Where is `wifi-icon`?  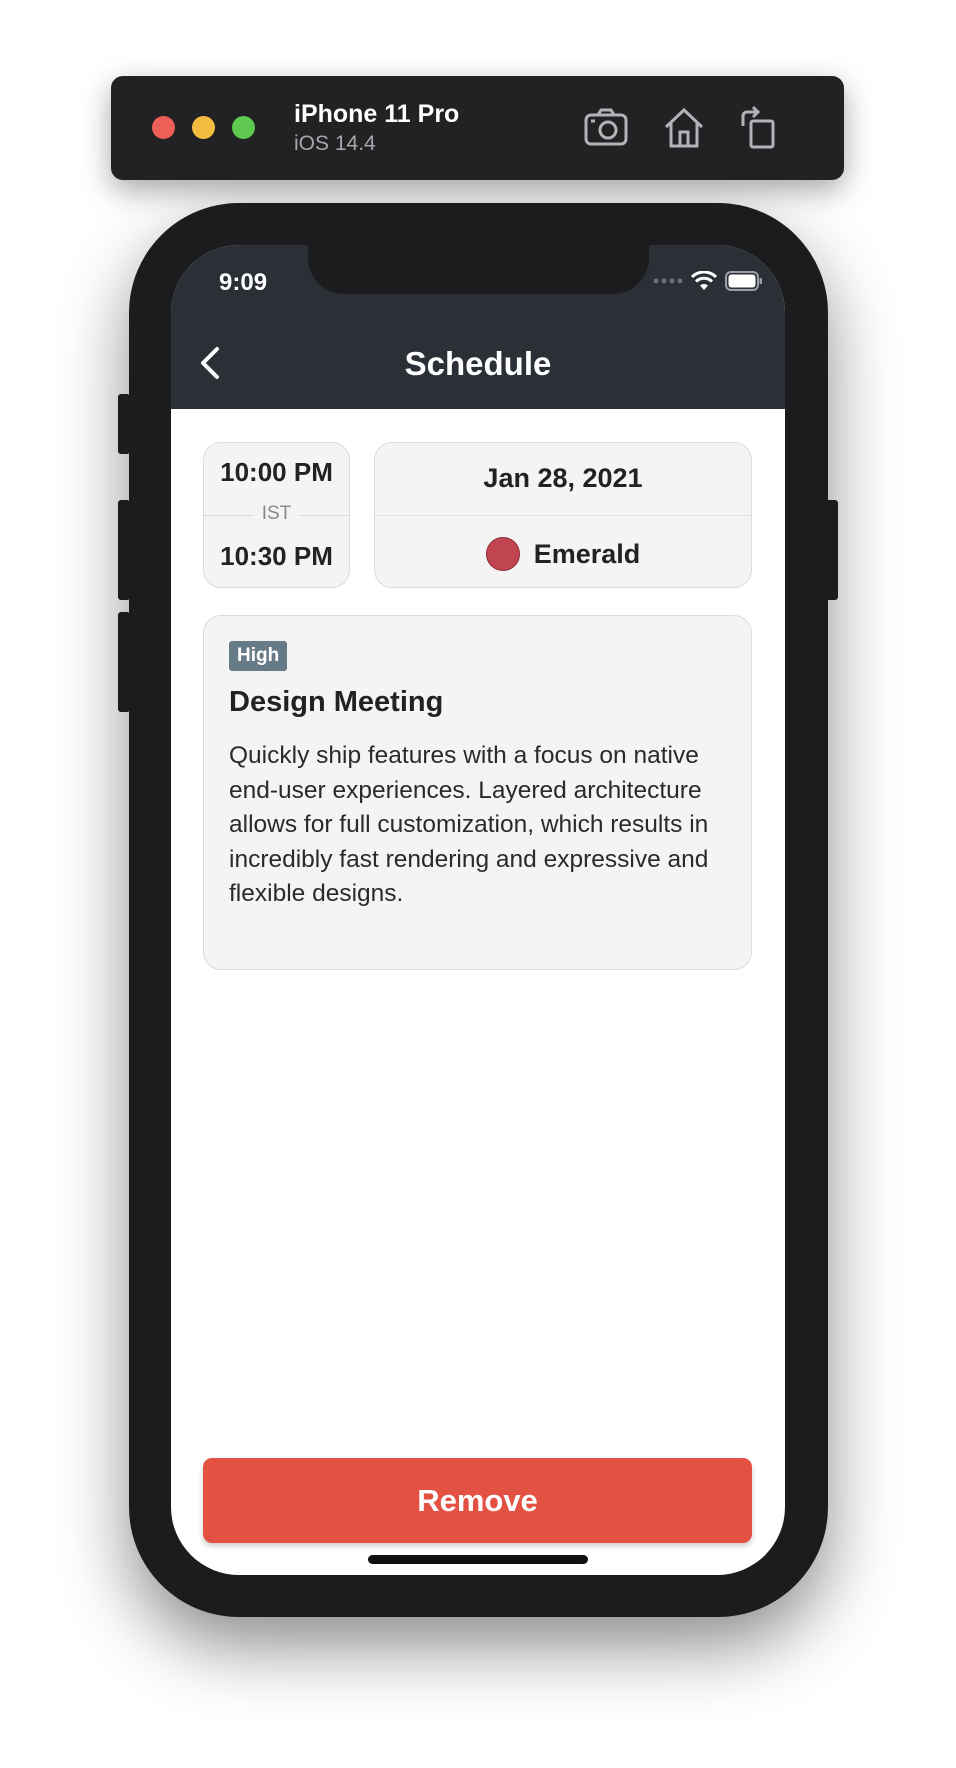 wifi-icon is located at coordinates (704, 280).